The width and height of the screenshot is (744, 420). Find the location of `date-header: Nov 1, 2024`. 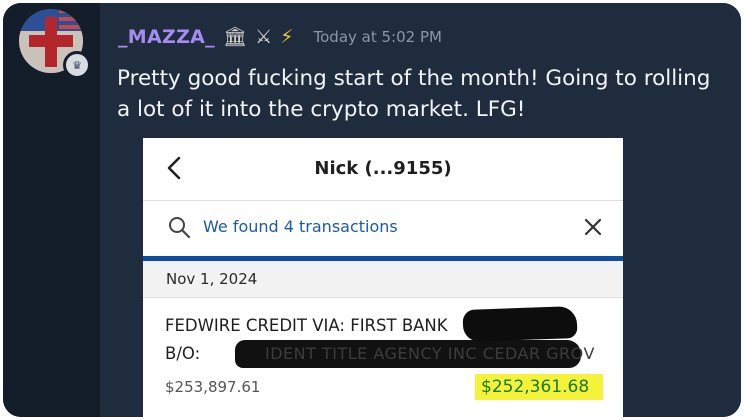

date-header: Nov 1, 2024 is located at coordinates (383, 279).